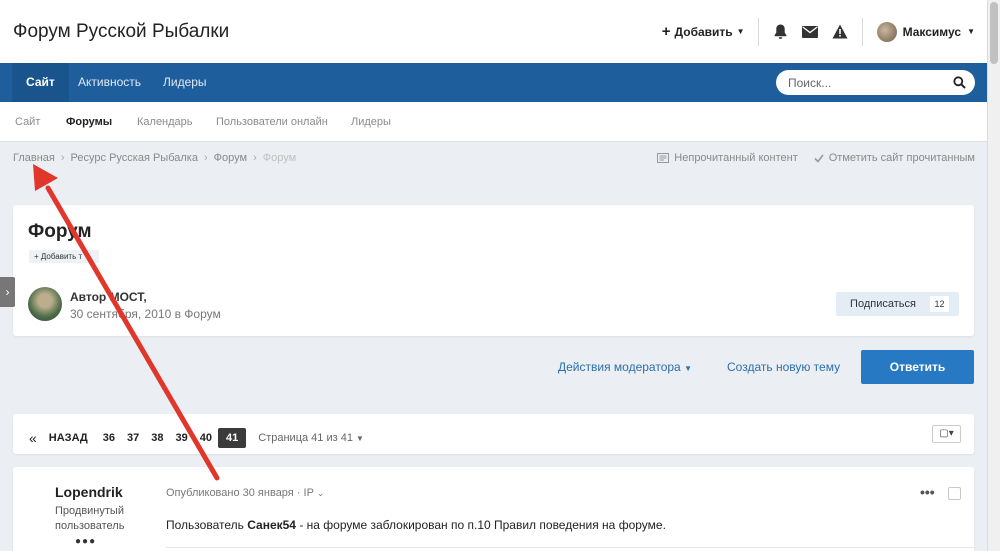 The image size is (1000, 551). I want to click on author-line: Автор МОСТ,, so click(108, 297).